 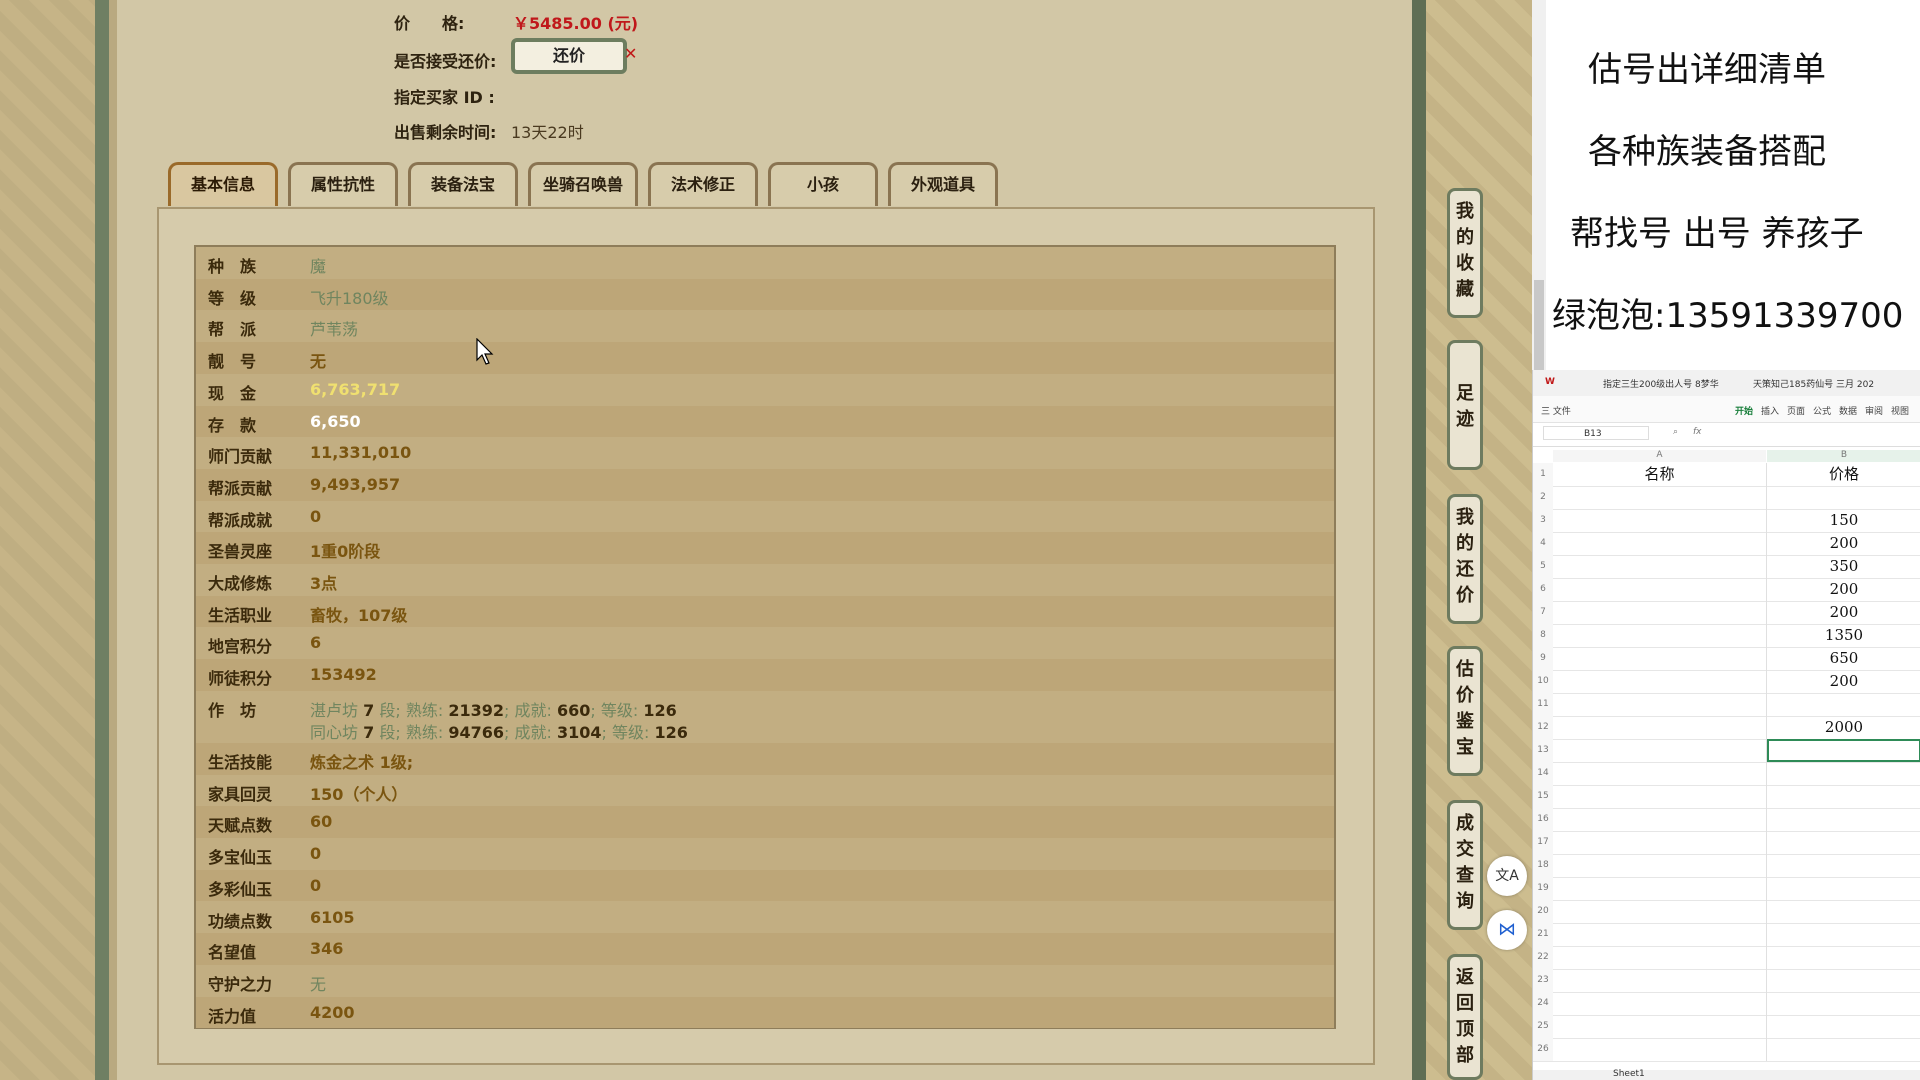 What do you see at coordinates (1543, 1049) in the screenshot?
I see `row-number: 26` at bounding box center [1543, 1049].